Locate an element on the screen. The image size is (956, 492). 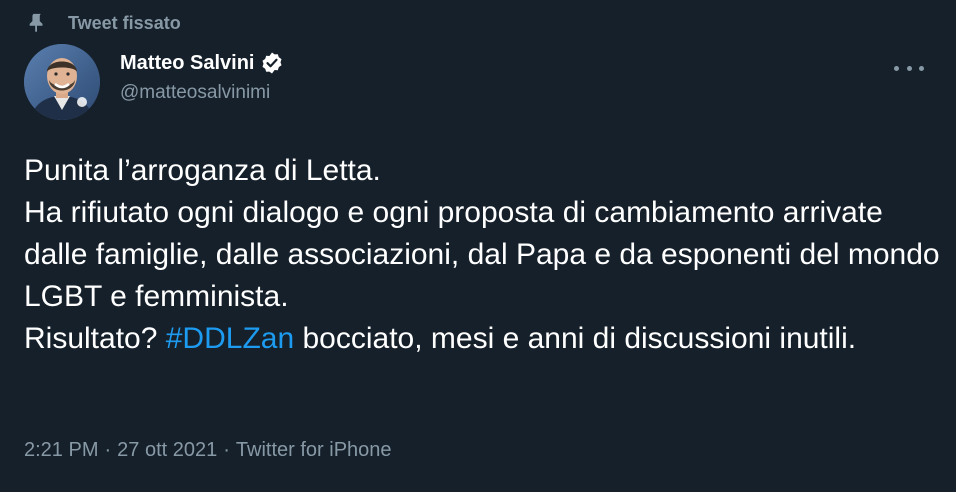
tweet-line: Punita l’arroganza di Letta. is located at coordinates (202, 170).